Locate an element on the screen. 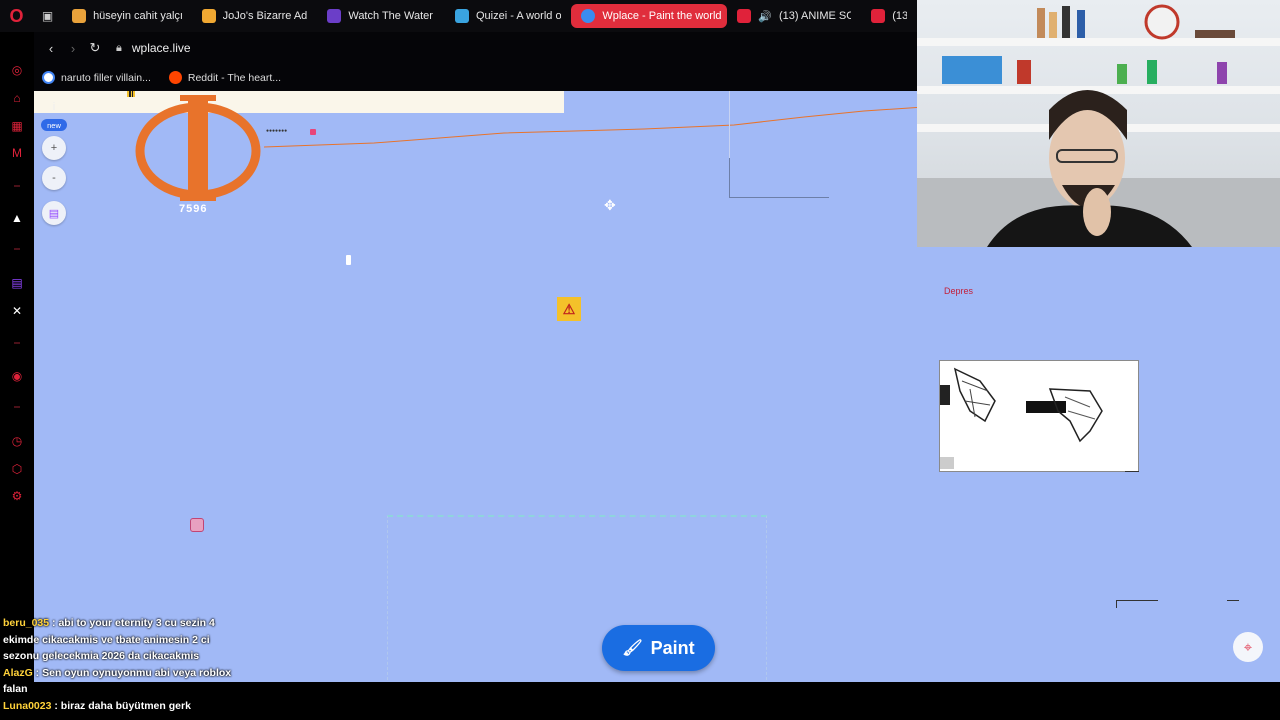 The width and height of the screenshot is (1280, 720). tab-wplace: Wplace - Paint the world is located at coordinates (649, 16).